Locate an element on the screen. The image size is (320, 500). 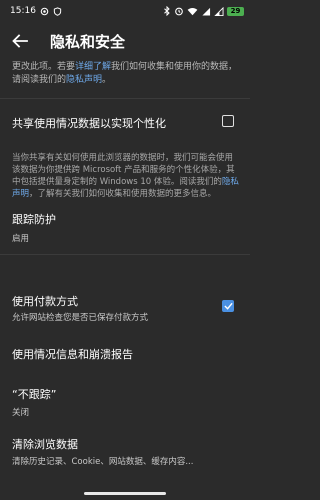
shield-status-icon is located at coordinates (57, 11).